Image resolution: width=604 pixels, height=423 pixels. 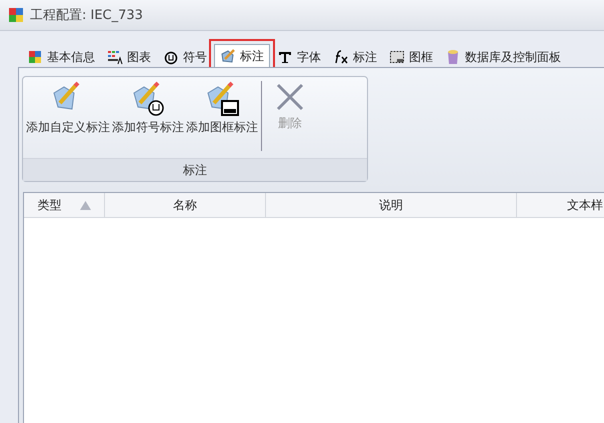 What do you see at coordinates (61, 57) in the screenshot?
I see `tab: 基本信息` at bounding box center [61, 57].